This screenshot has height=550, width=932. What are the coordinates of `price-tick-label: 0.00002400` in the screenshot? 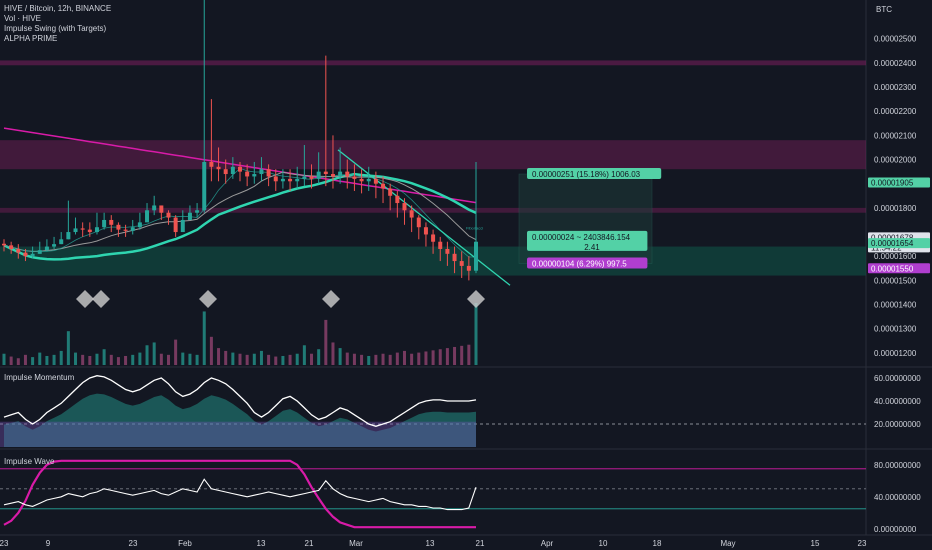 It's located at (895, 63).